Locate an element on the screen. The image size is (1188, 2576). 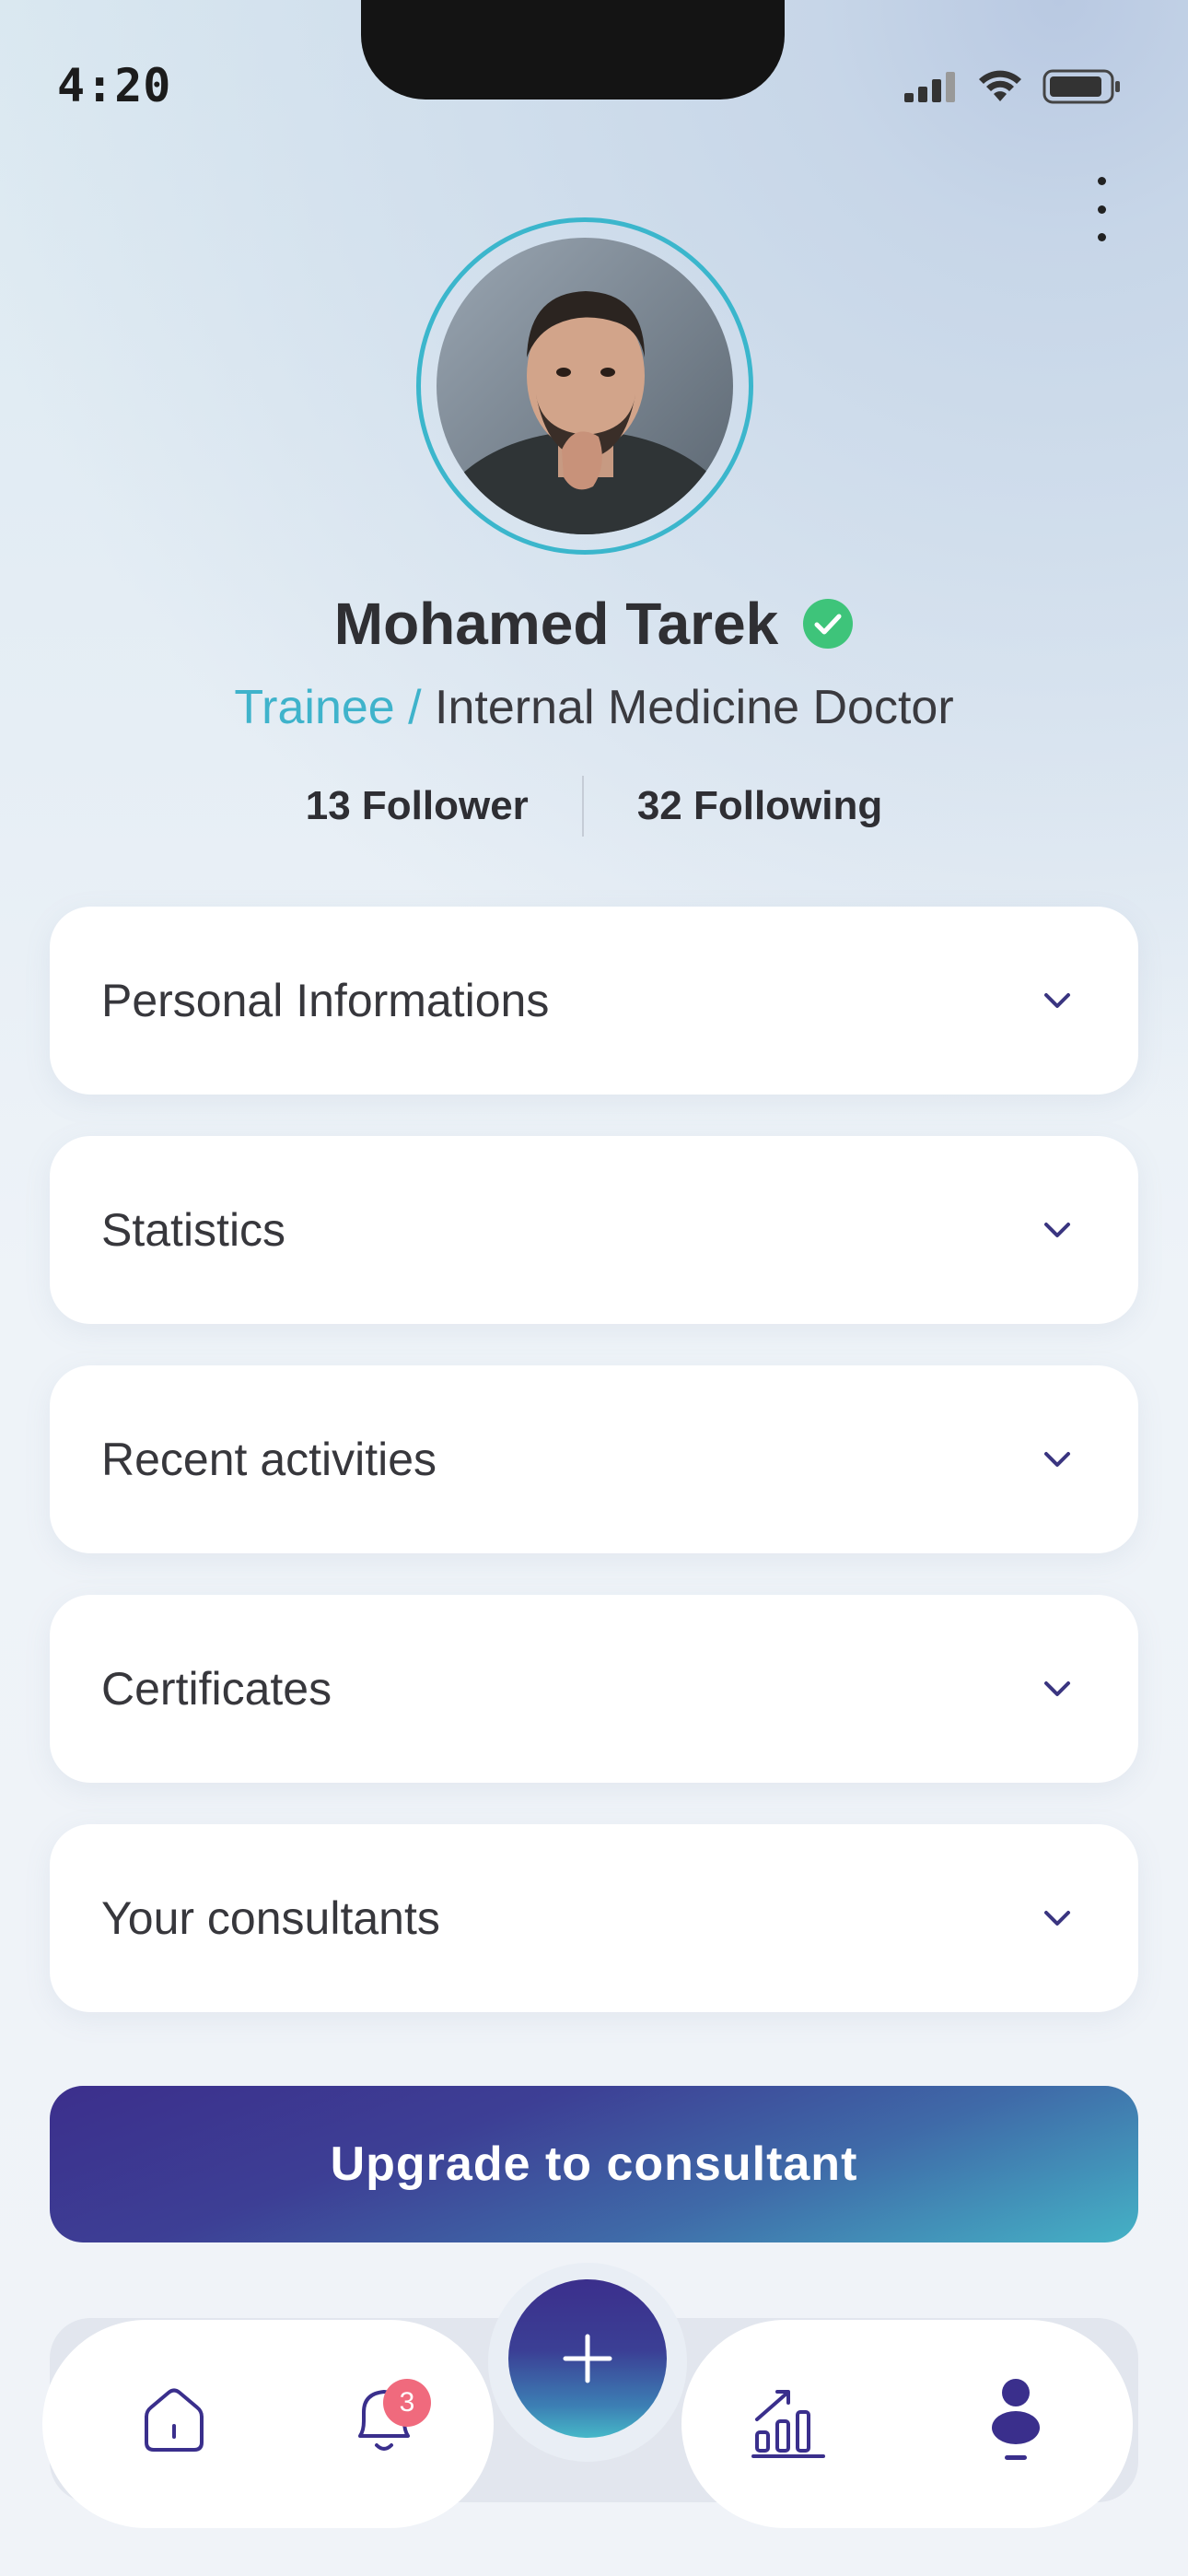
profile-name-row: Mohamed Tarek is located at coordinates (594, 624).